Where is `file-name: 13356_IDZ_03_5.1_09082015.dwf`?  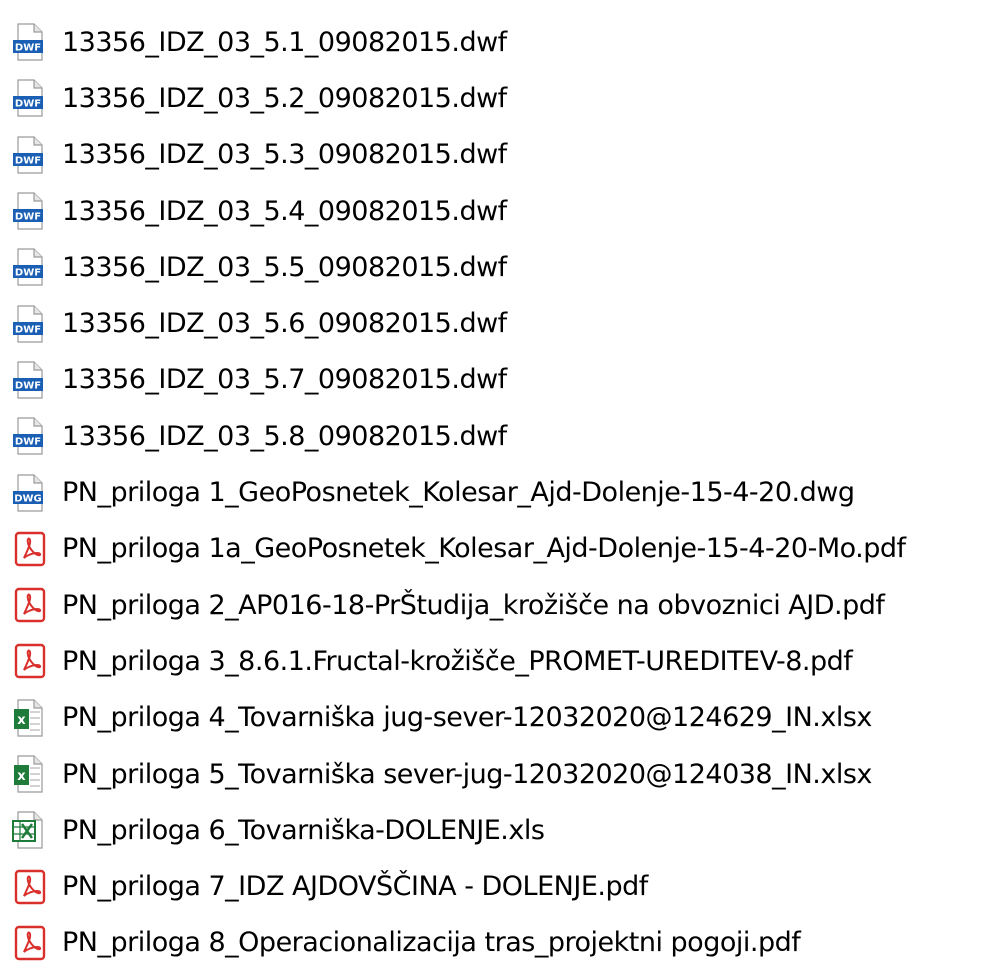
file-name: 13356_IDZ_03_5.1_09082015.dwf is located at coordinates (284, 42).